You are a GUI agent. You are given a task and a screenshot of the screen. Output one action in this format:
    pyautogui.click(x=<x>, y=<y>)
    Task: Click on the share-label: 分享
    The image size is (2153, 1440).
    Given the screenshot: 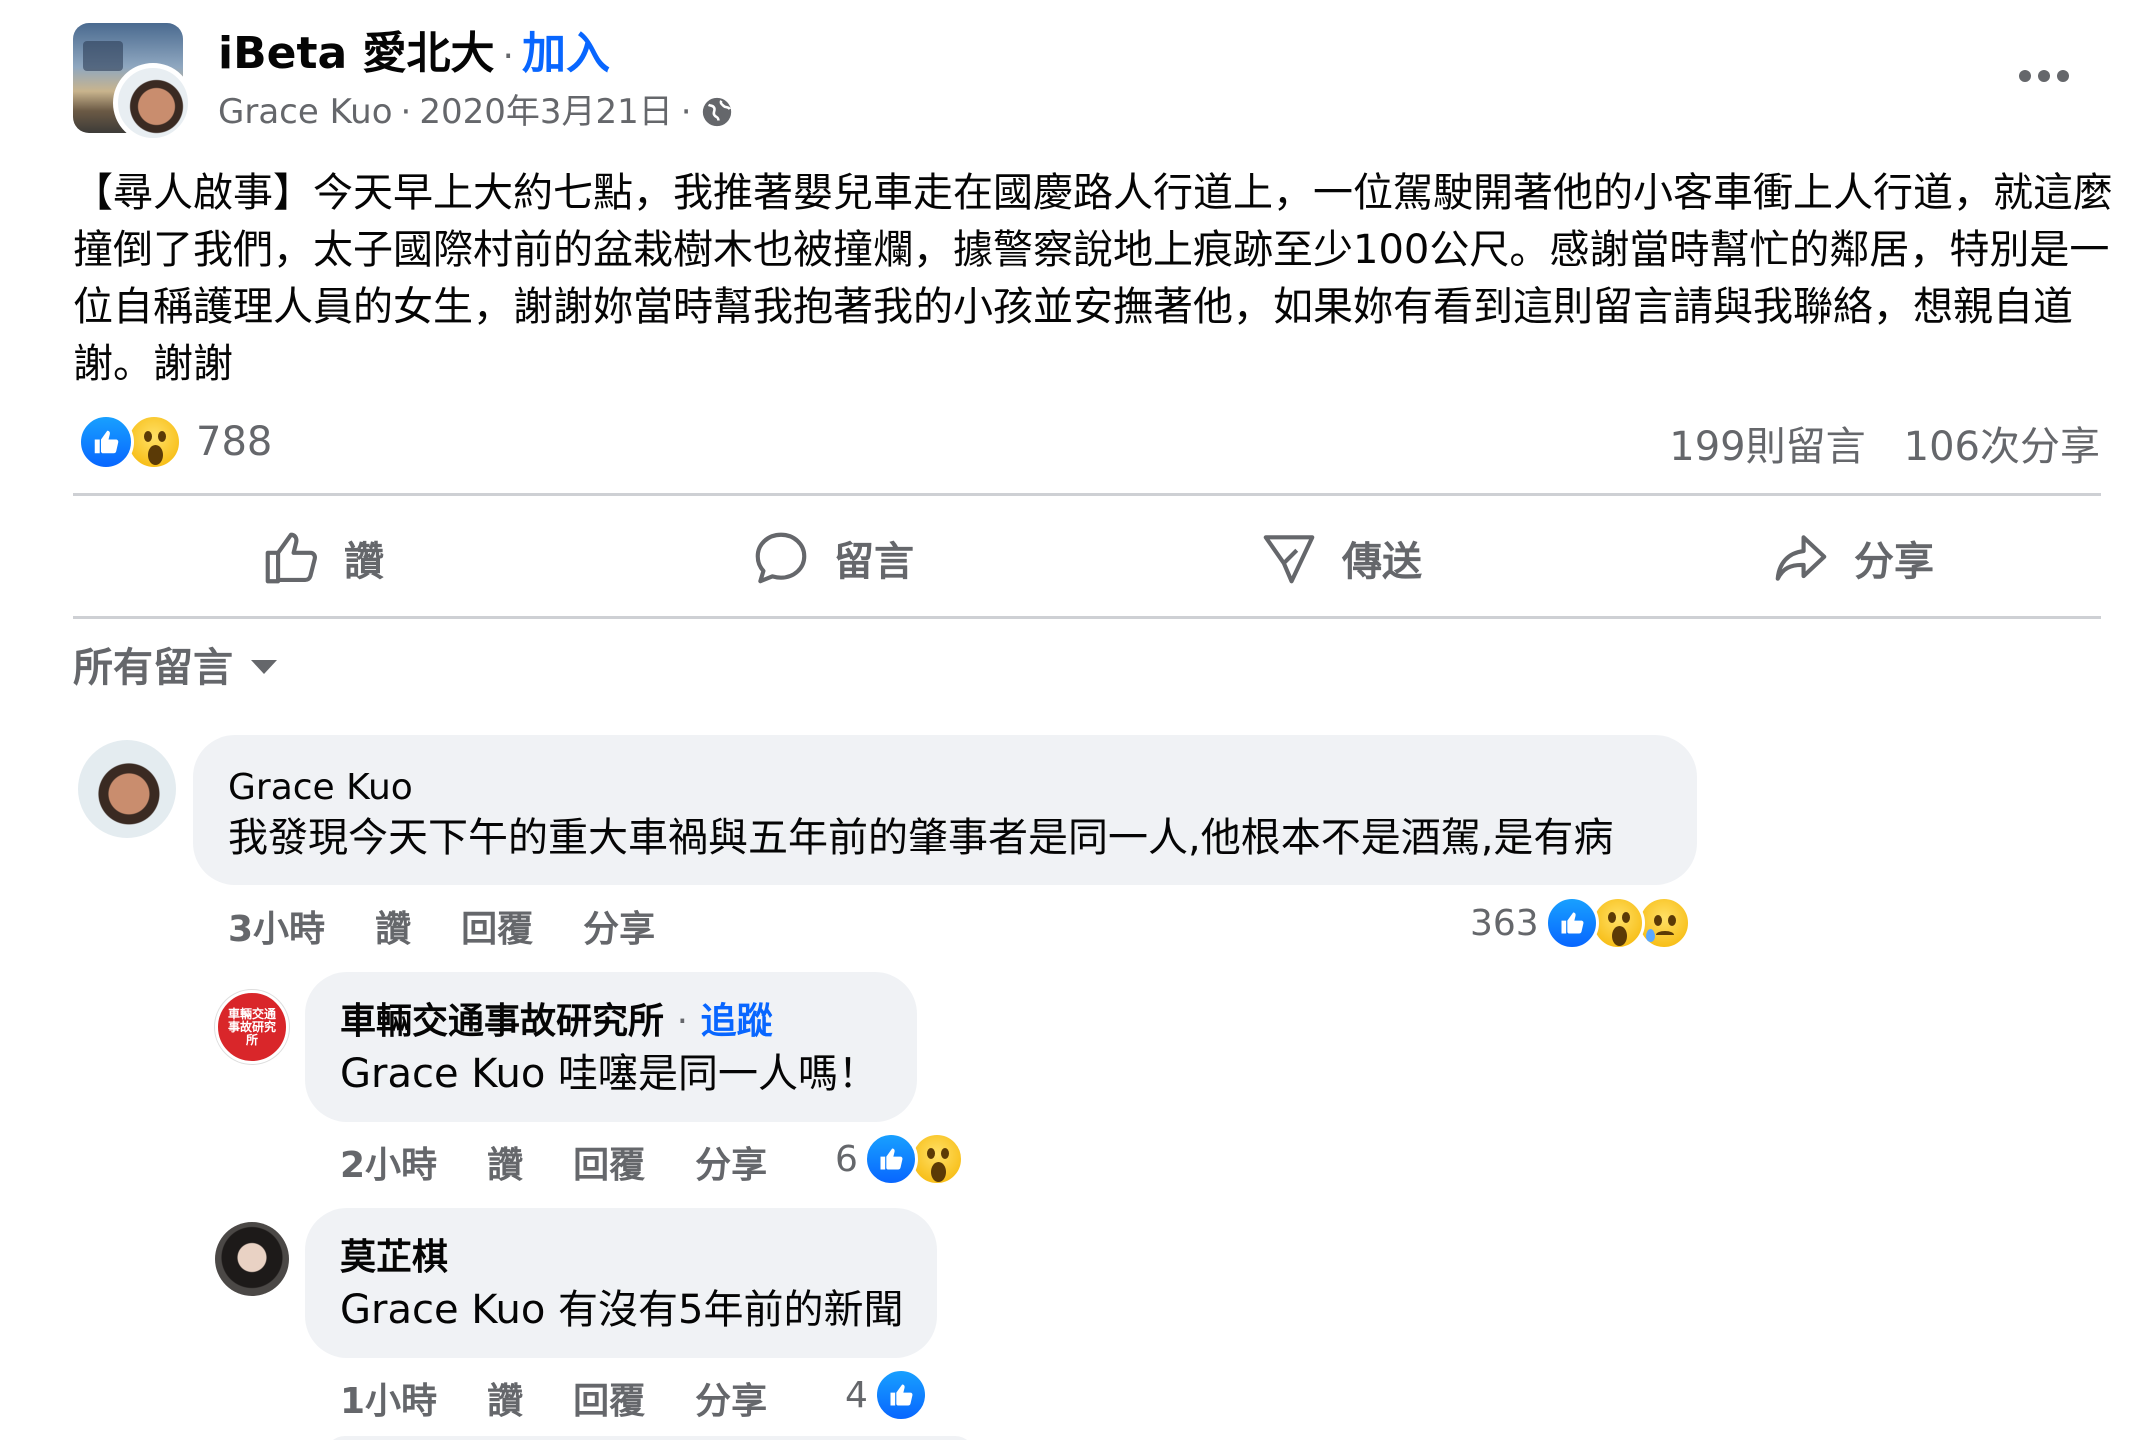 What is the action you would take?
    pyautogui.click(x=1894, y=562)
    